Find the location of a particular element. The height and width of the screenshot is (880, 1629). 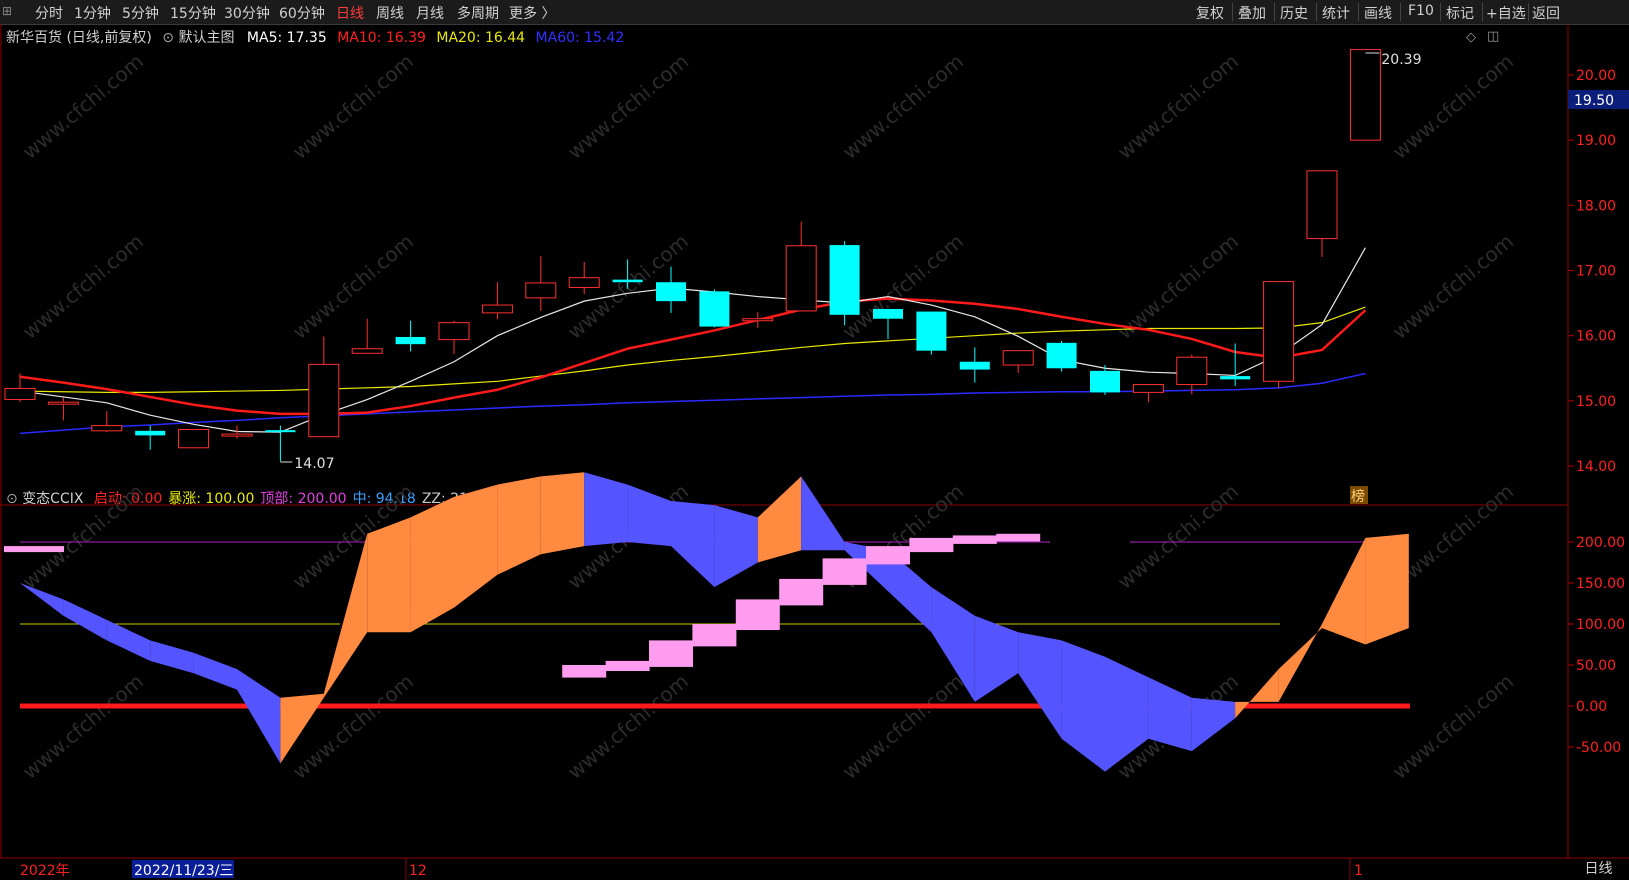

template-label: 默认主图 is located at coordinates (206, 38).